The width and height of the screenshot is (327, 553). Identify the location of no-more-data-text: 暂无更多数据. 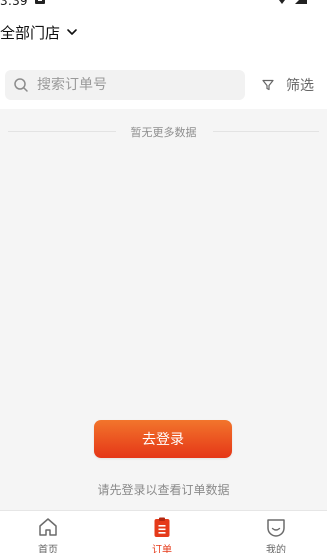
(163, 132).